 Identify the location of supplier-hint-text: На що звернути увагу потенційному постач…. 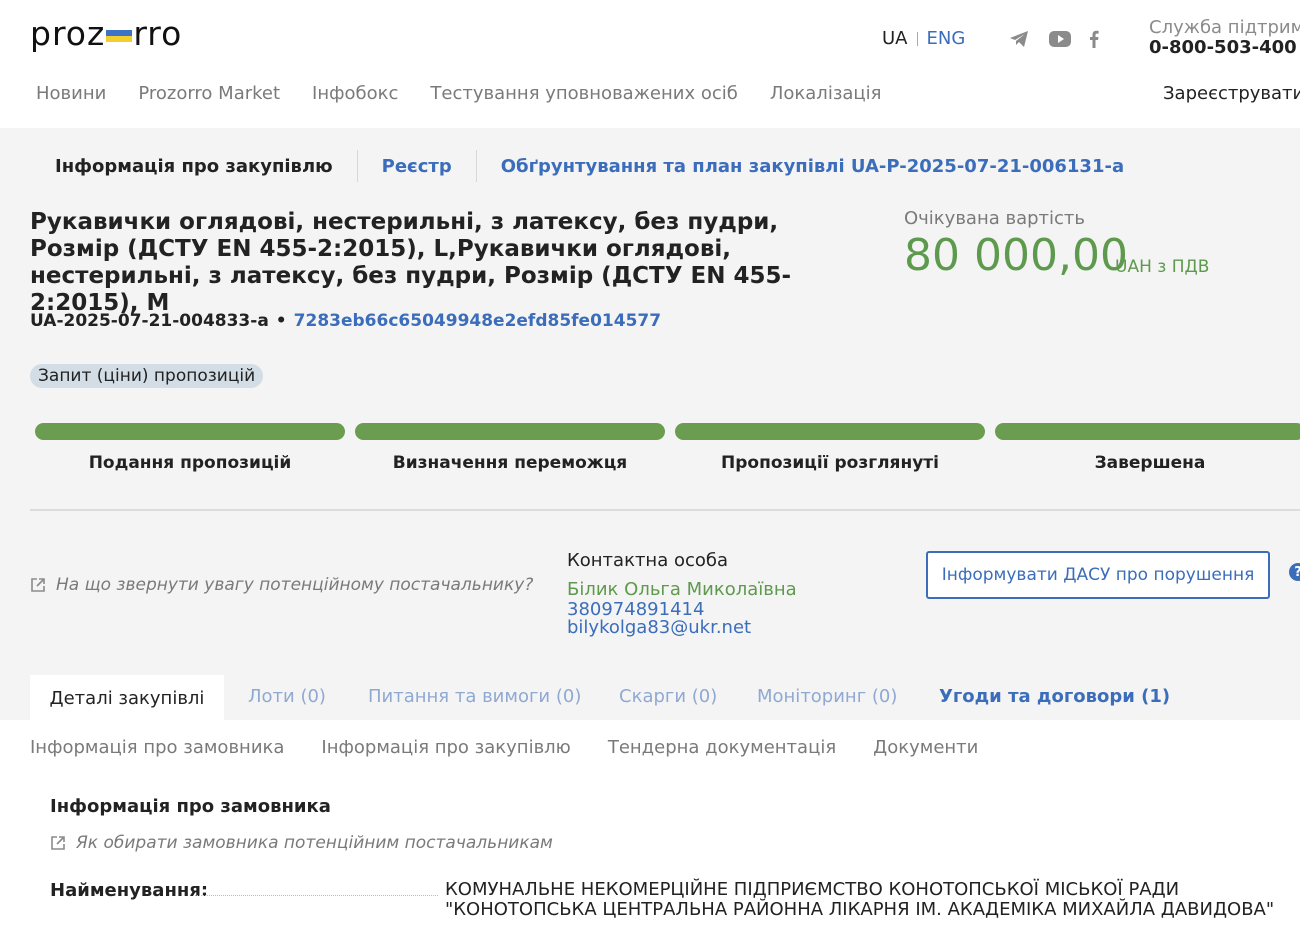
(295, 585).